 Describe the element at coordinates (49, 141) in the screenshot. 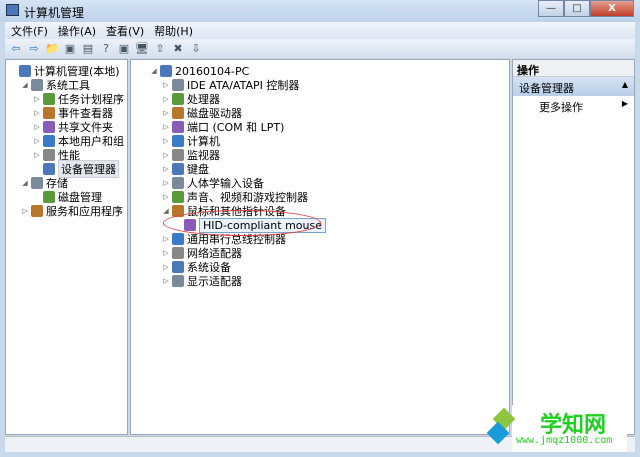

I see `users-icon` at that location.